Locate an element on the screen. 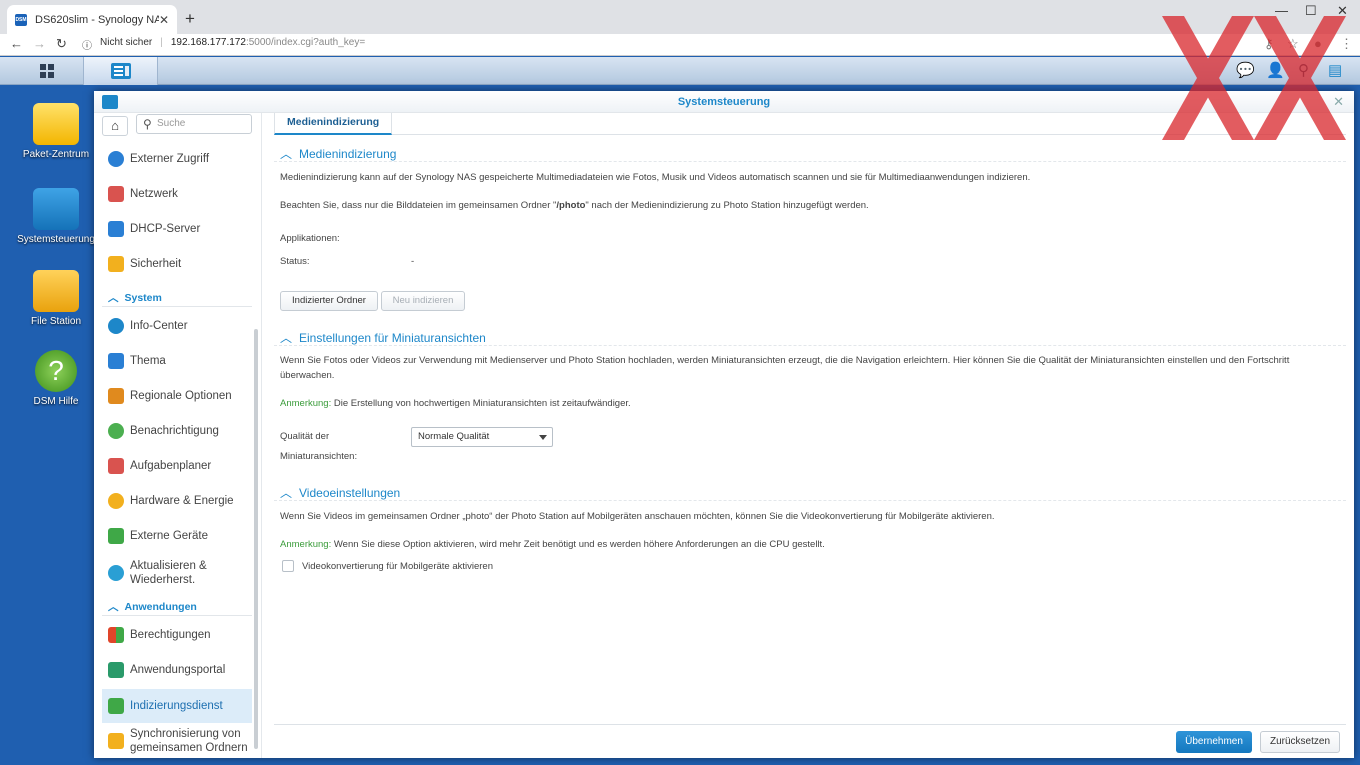 The height and width of the screenshot is (765, 1360). close-tab-icon: ✕ is located at coordinates (164, 20).